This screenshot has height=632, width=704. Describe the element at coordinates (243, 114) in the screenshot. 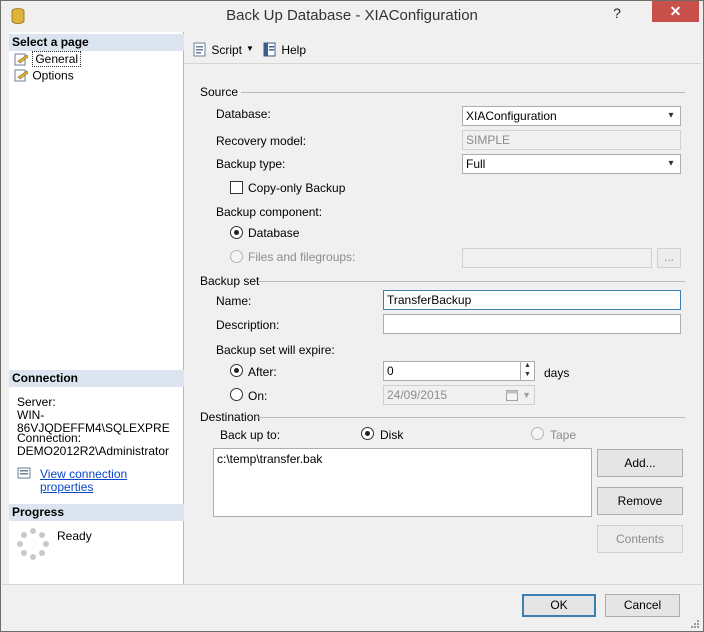

I see `database-label: Database:` at that location.